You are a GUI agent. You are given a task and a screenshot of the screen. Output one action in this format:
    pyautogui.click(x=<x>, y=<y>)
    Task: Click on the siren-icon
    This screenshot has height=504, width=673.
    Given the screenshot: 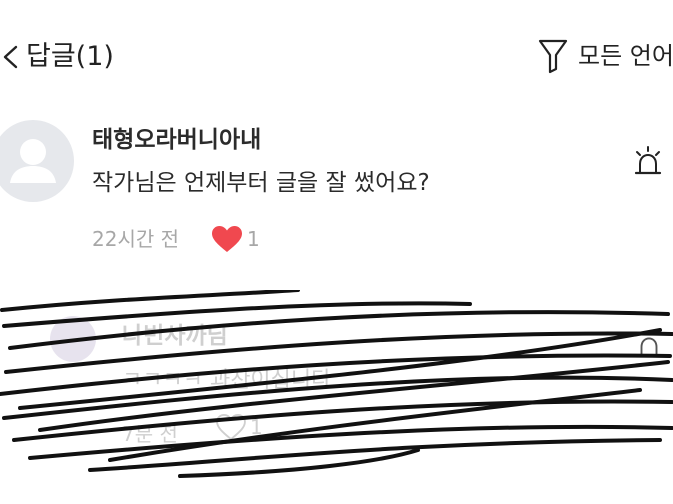 What is the action you would take?
    pyautogui.click(x=648, y=160)
    